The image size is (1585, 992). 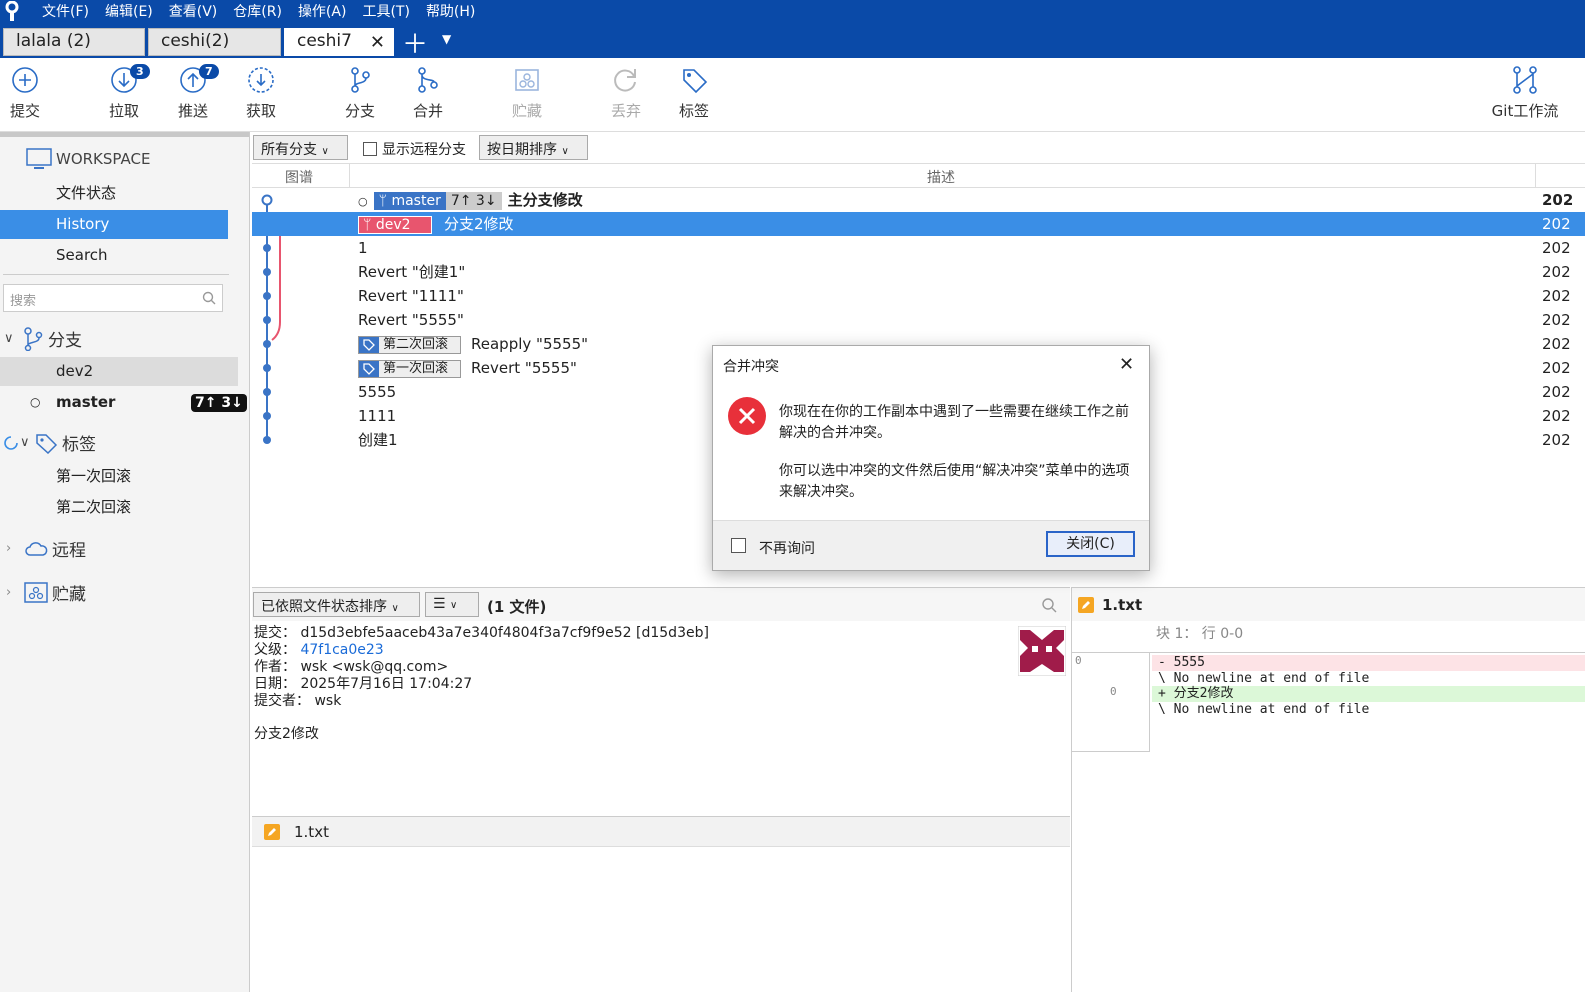 What do you see at coordinates (918, 224) in the screenshot?
I see `commit-row-selected: ᛘ dev2 分支2修改 202` at bounding box center [918, 224].